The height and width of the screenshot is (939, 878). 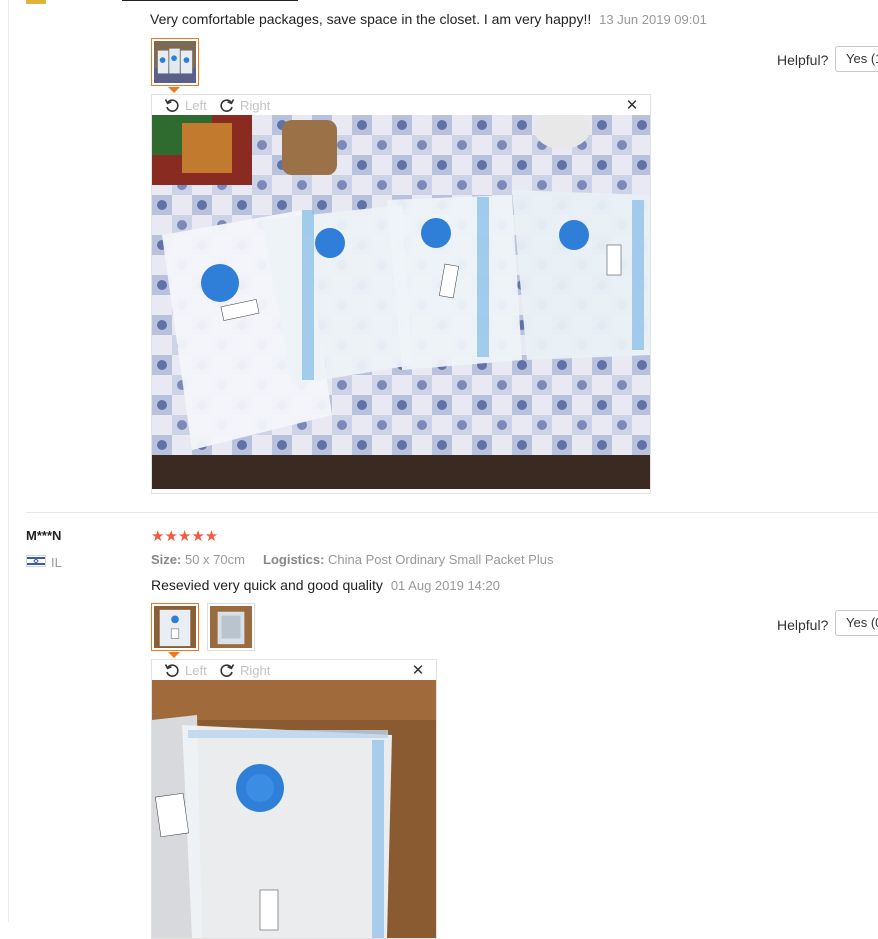 What do you see at coordinates (445, 585) in the screenshot?
I see `review-date: 01 Aug 2019 14:20` at bounding box center [445, 585].